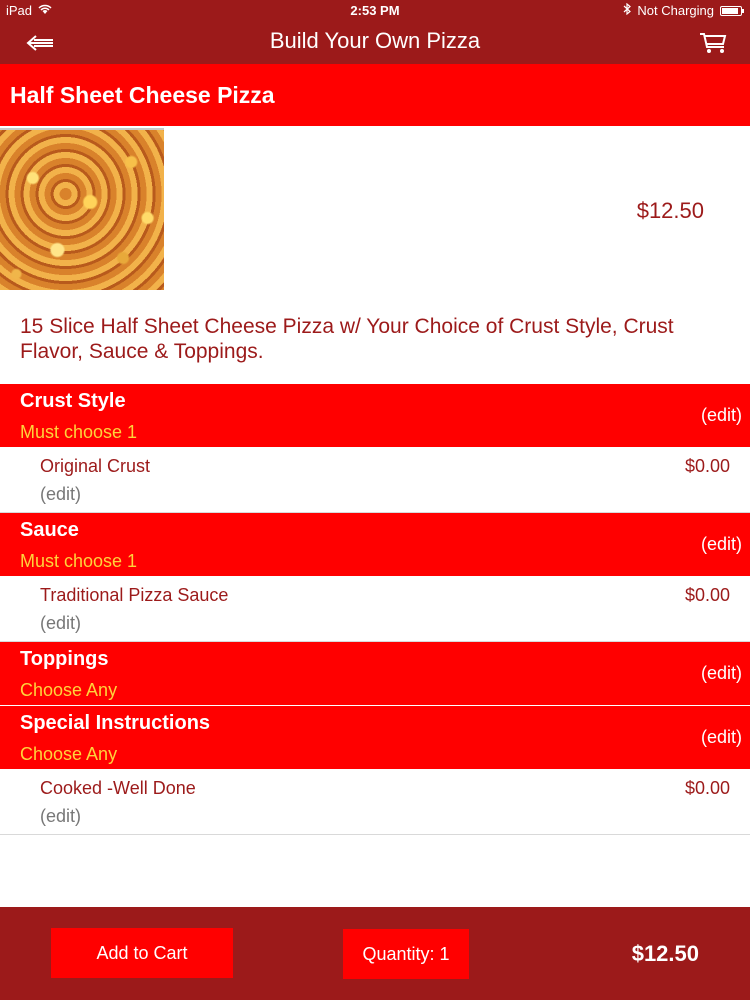 The height and width of the screenshot is (1000, 750). I want to click on order-total: $12.50, so click(665, 953).